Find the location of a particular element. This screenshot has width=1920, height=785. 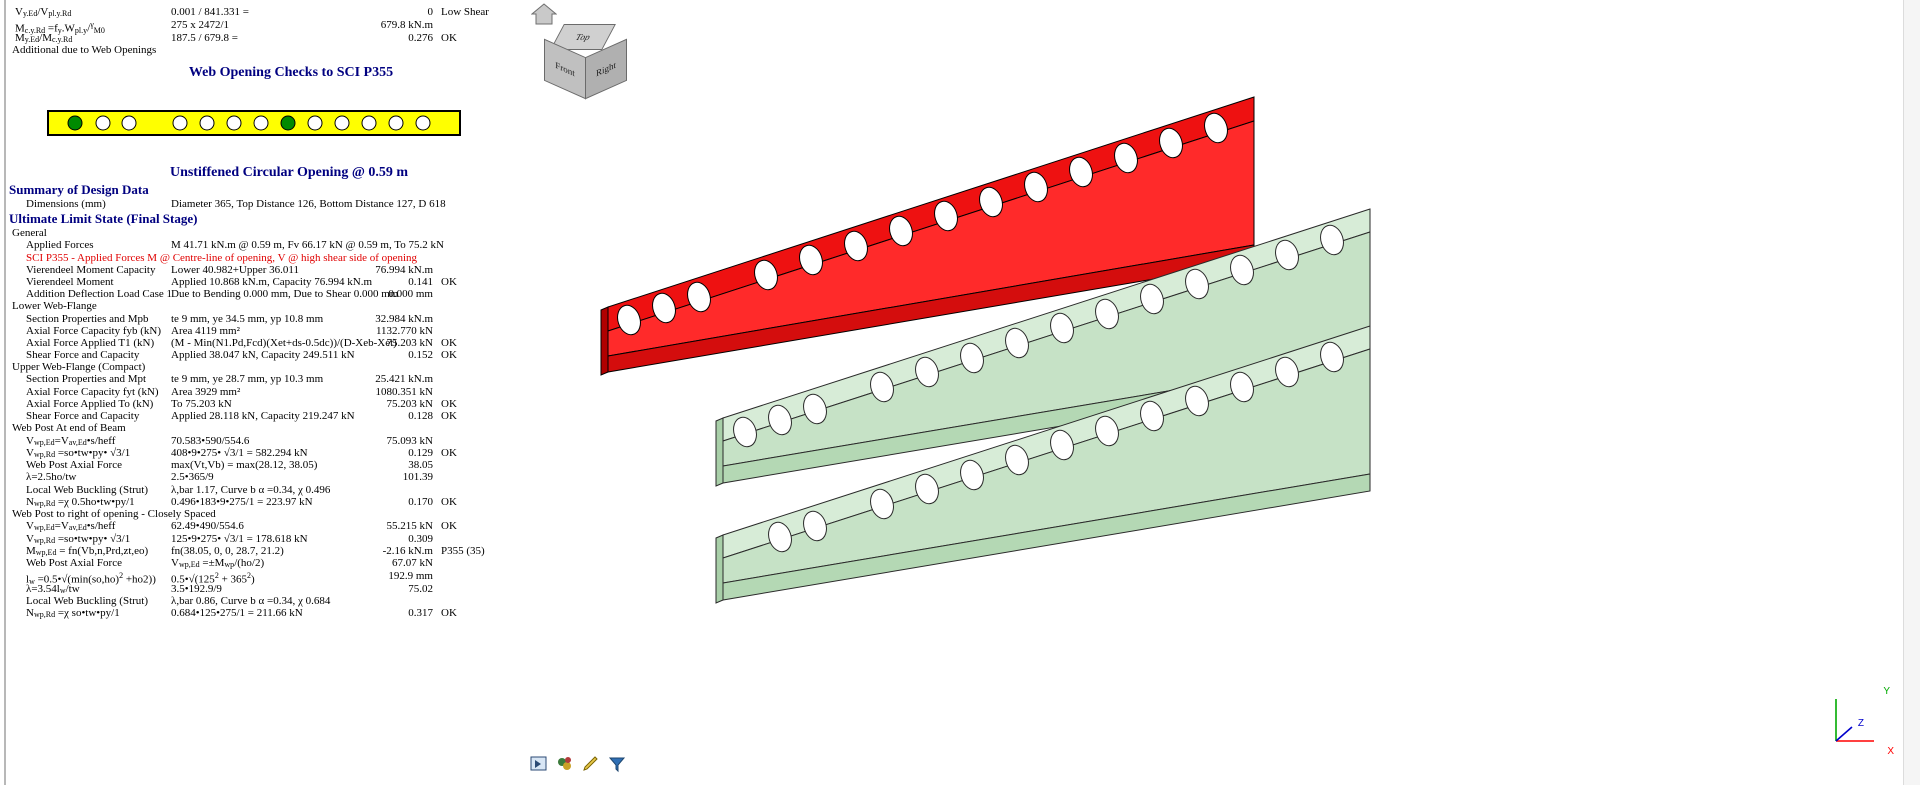

viewport-toolbar is located at coordinates (578, 764).